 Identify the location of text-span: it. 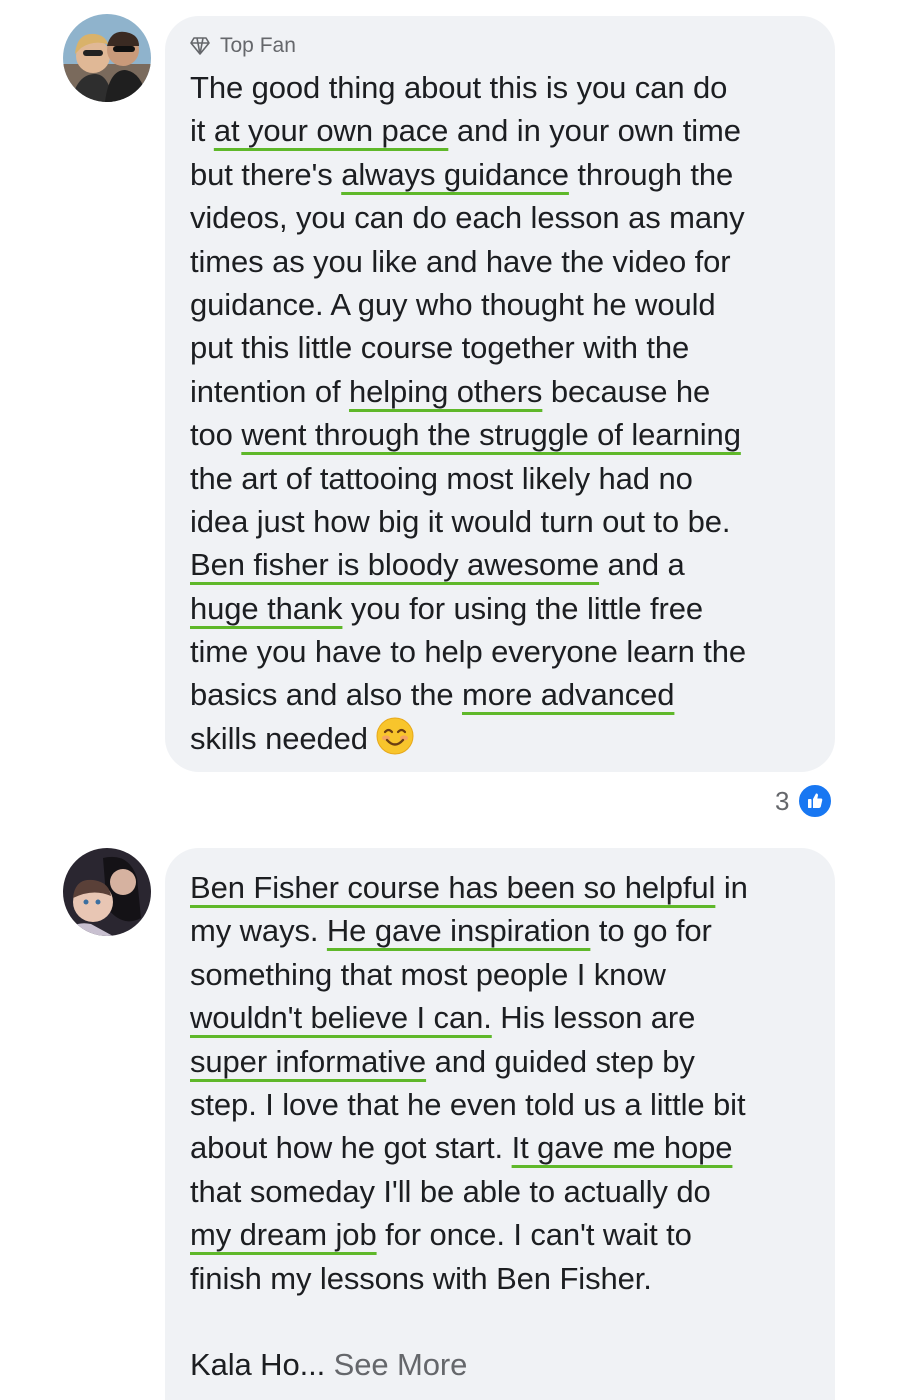
(202, 131).